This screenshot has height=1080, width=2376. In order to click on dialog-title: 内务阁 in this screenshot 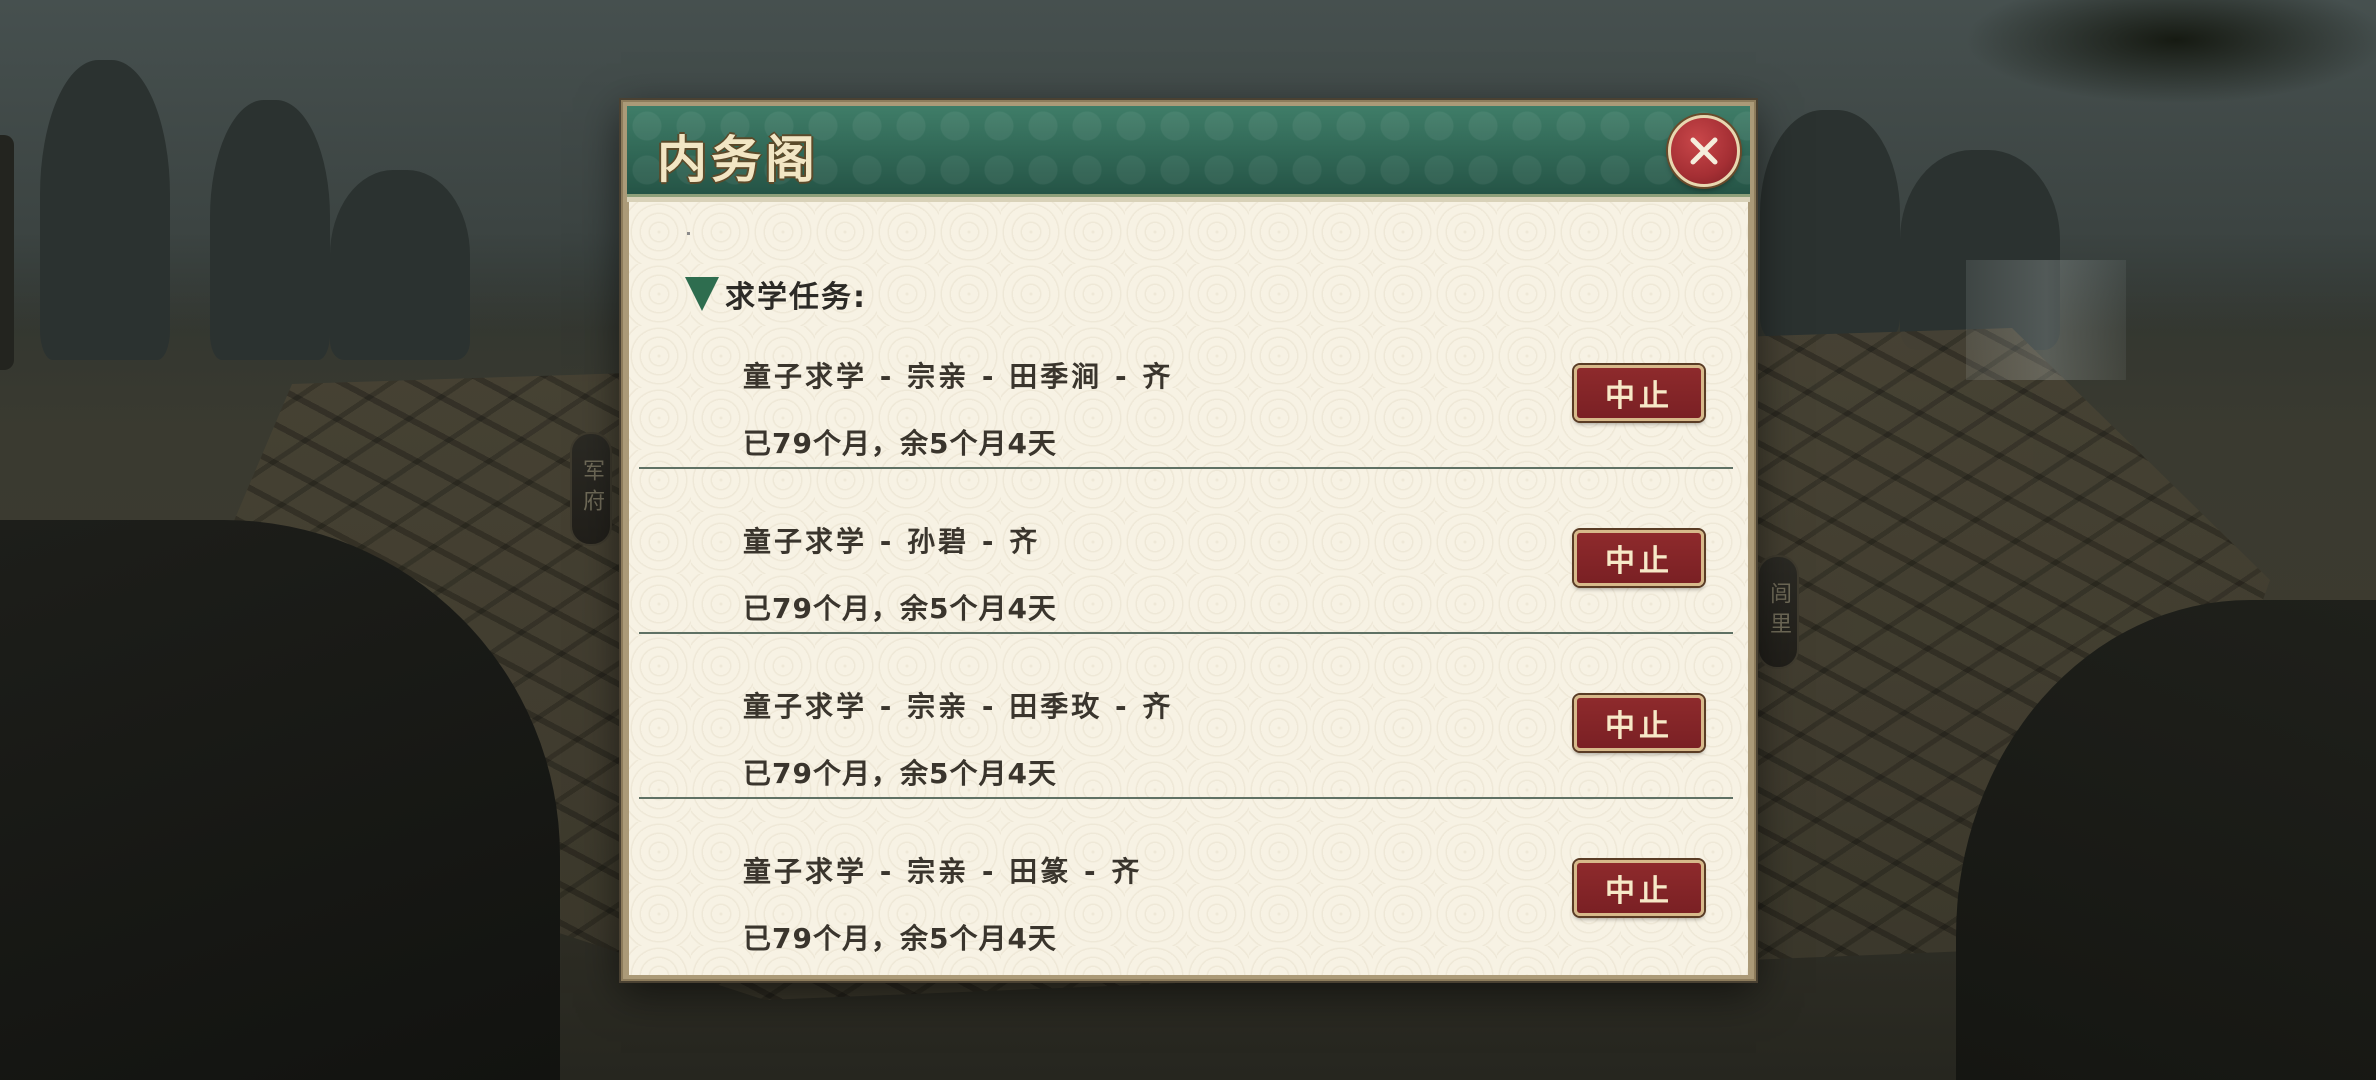, I will do `click(738, 160)`.